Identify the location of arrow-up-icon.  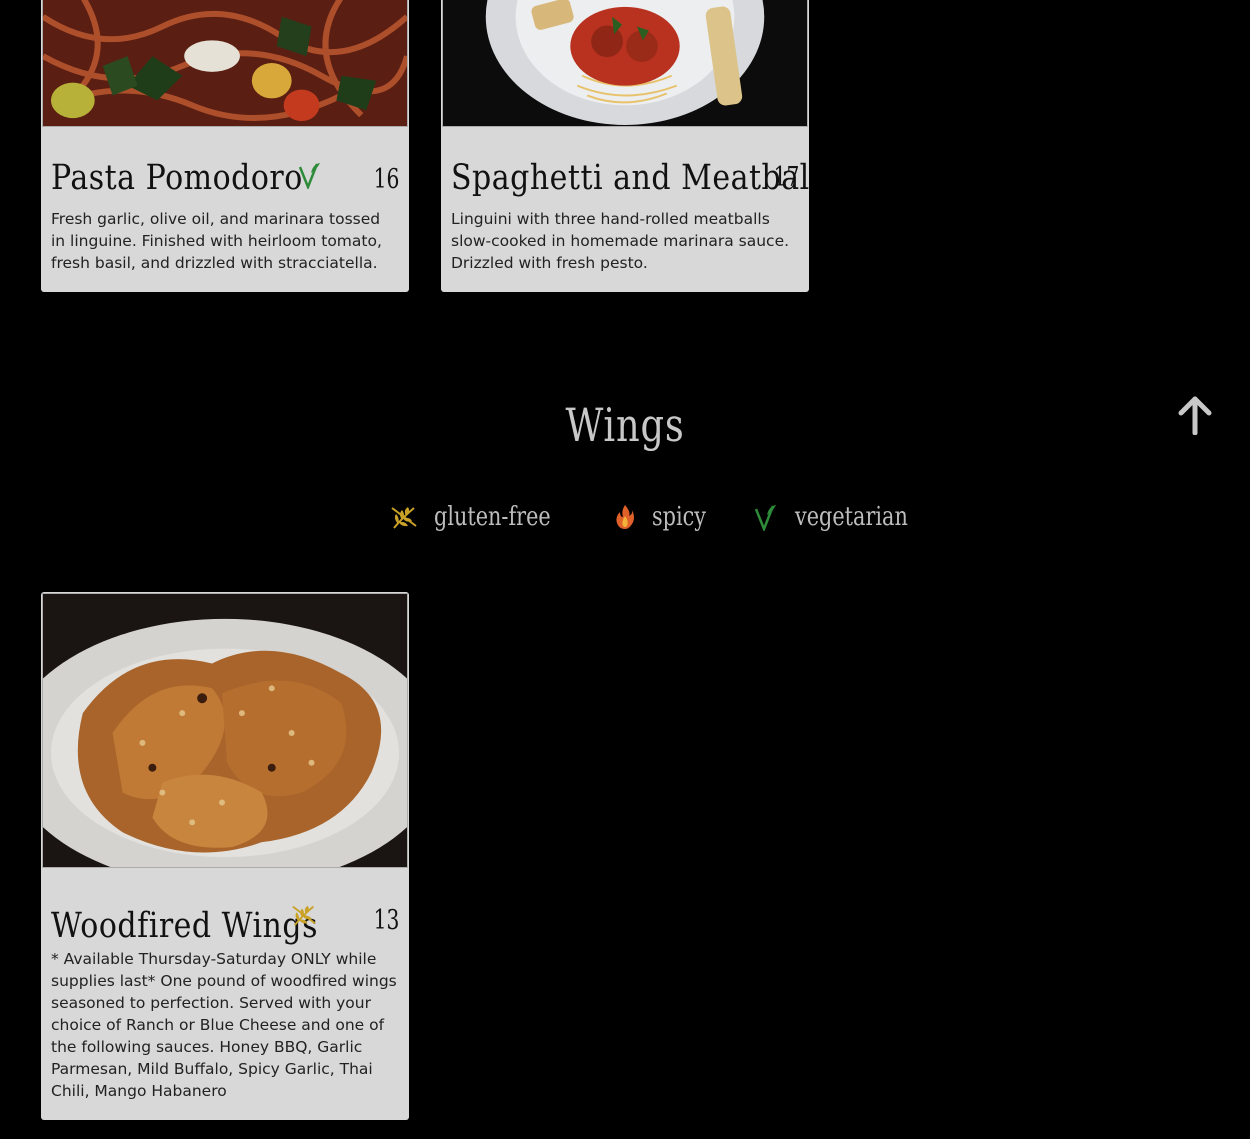
(1195, 416).